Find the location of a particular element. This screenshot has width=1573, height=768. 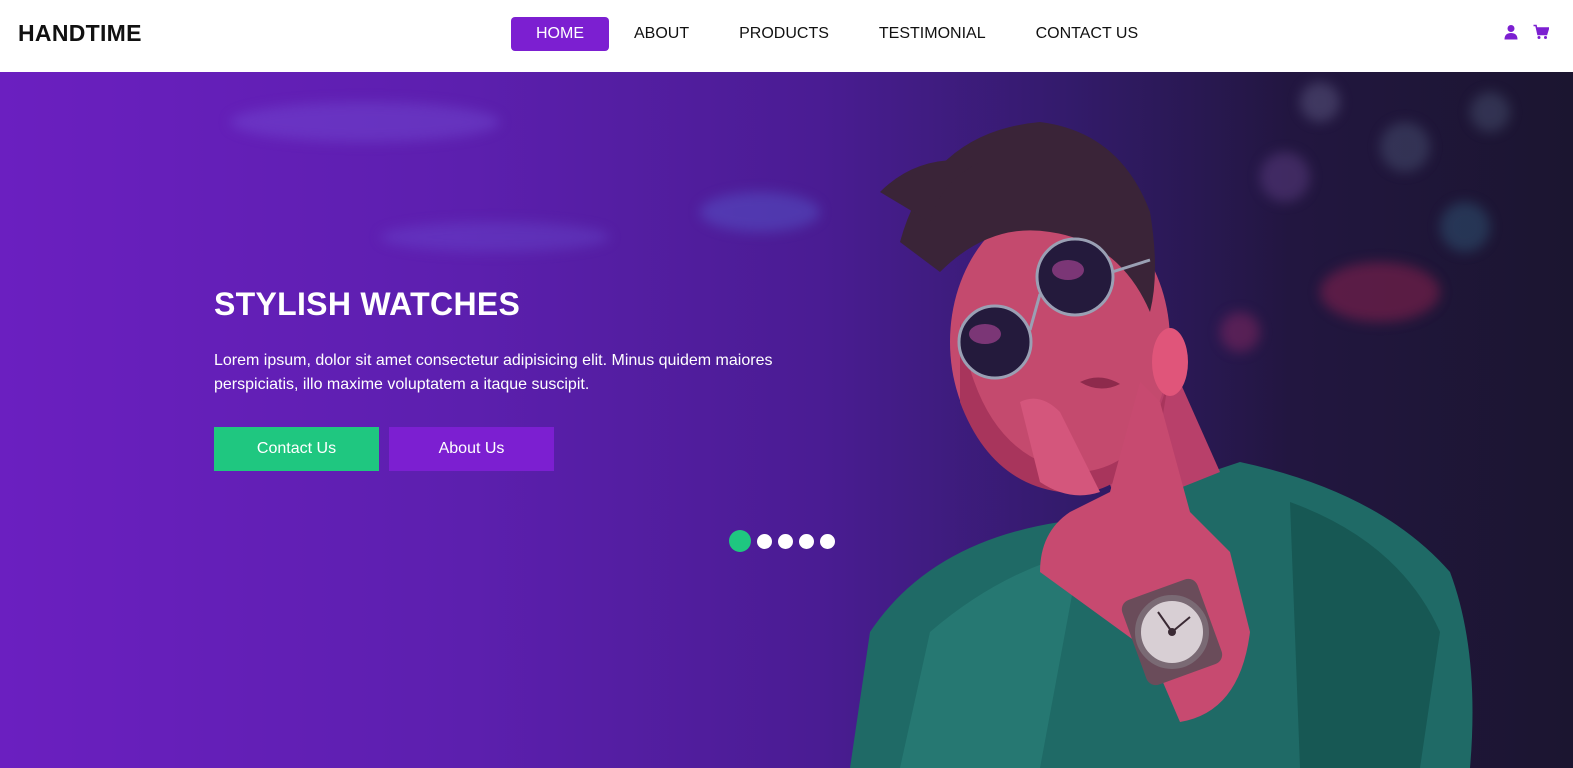

nav-item-contact-us: CONTACT US is located at coordinates (1087, 34).